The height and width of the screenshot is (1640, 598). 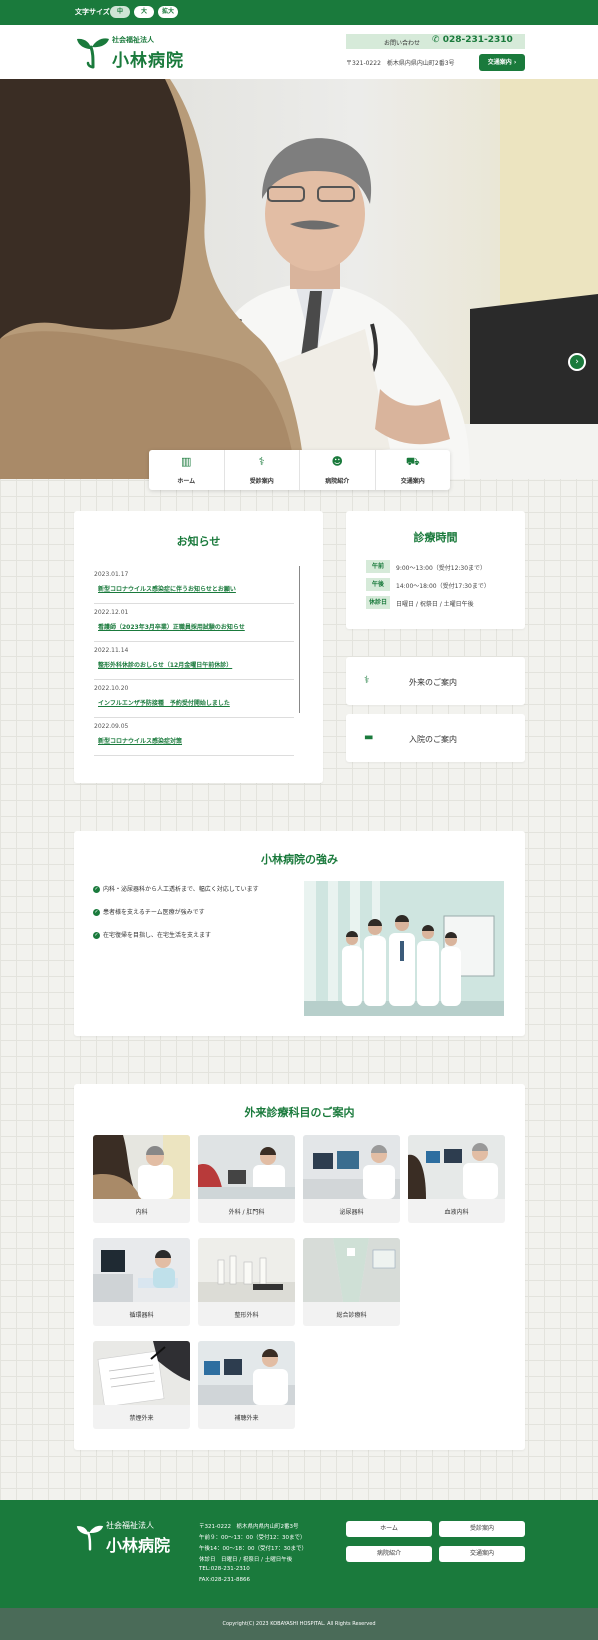 I want to click on strengths-title: 小林病院の強み, so click(x=299, y=859).